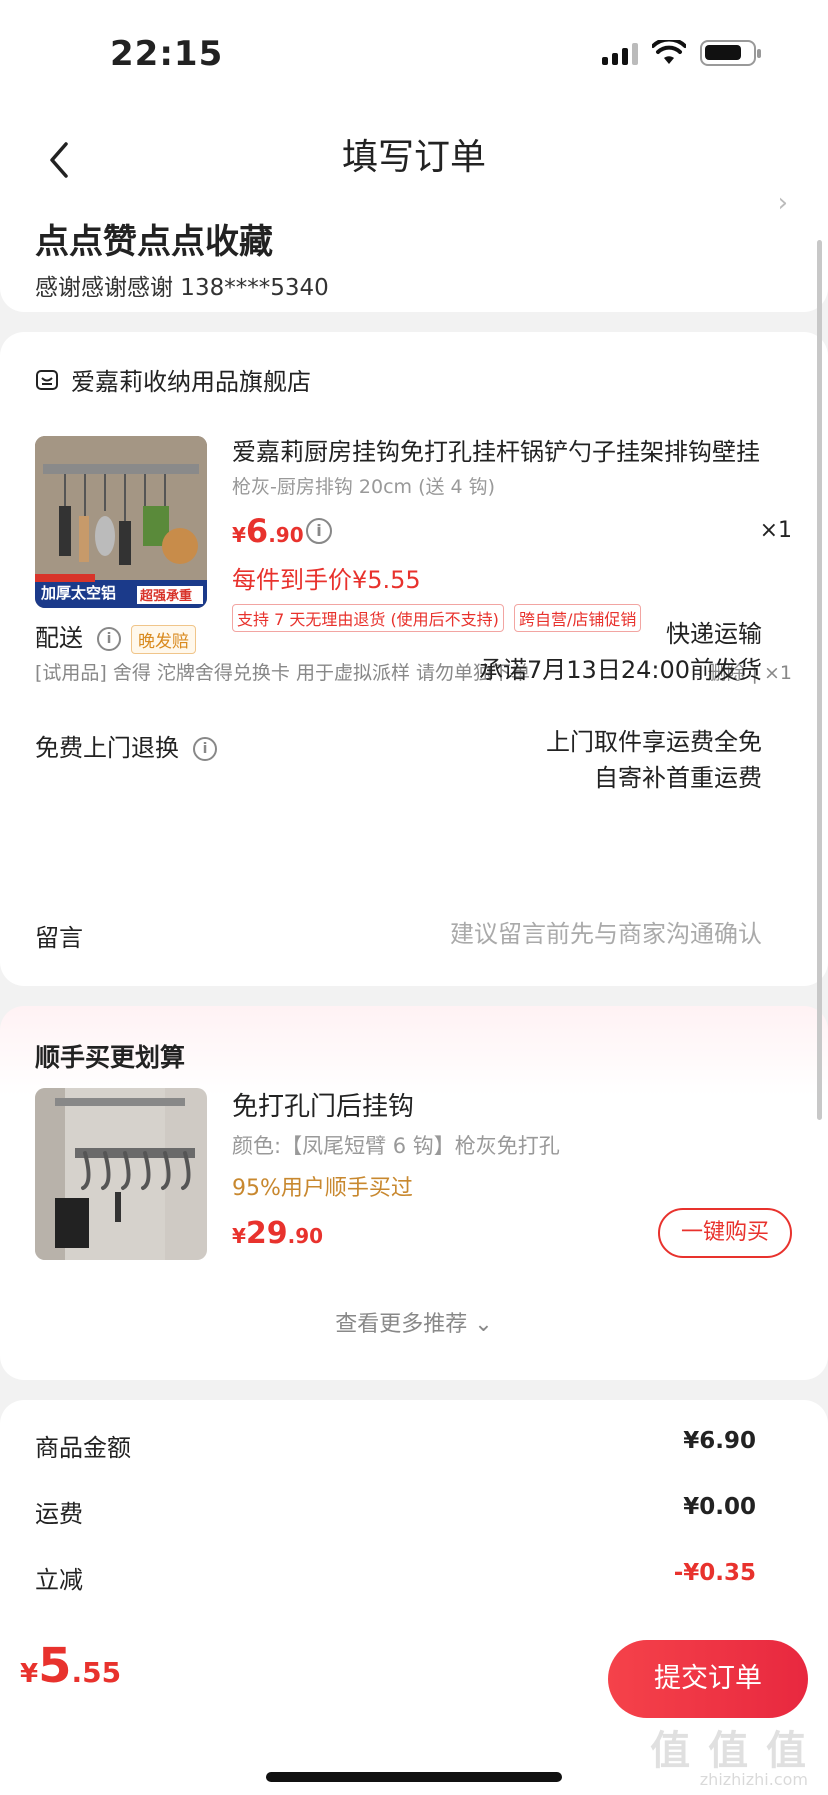 The width and height of the screenshot is (828, 1795). I want to click on delivery-method: 快递运输, so click(714, 634).